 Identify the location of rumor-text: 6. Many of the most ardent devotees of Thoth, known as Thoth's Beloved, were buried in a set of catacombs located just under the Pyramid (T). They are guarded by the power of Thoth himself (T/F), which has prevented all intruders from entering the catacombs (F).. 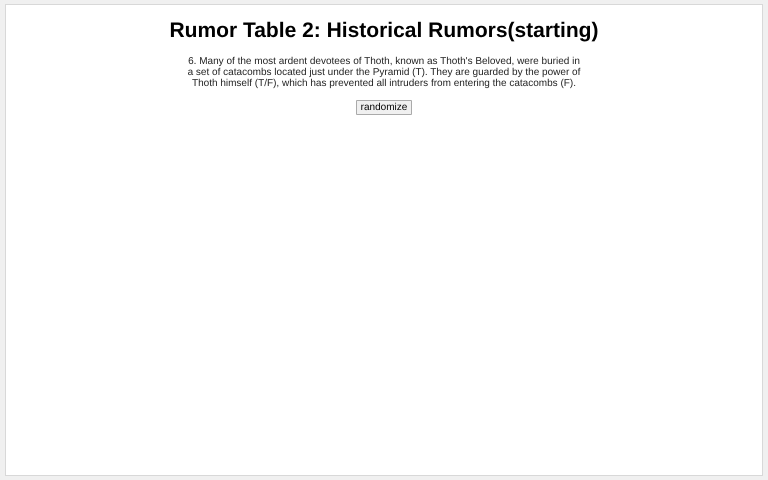
(384, 72).